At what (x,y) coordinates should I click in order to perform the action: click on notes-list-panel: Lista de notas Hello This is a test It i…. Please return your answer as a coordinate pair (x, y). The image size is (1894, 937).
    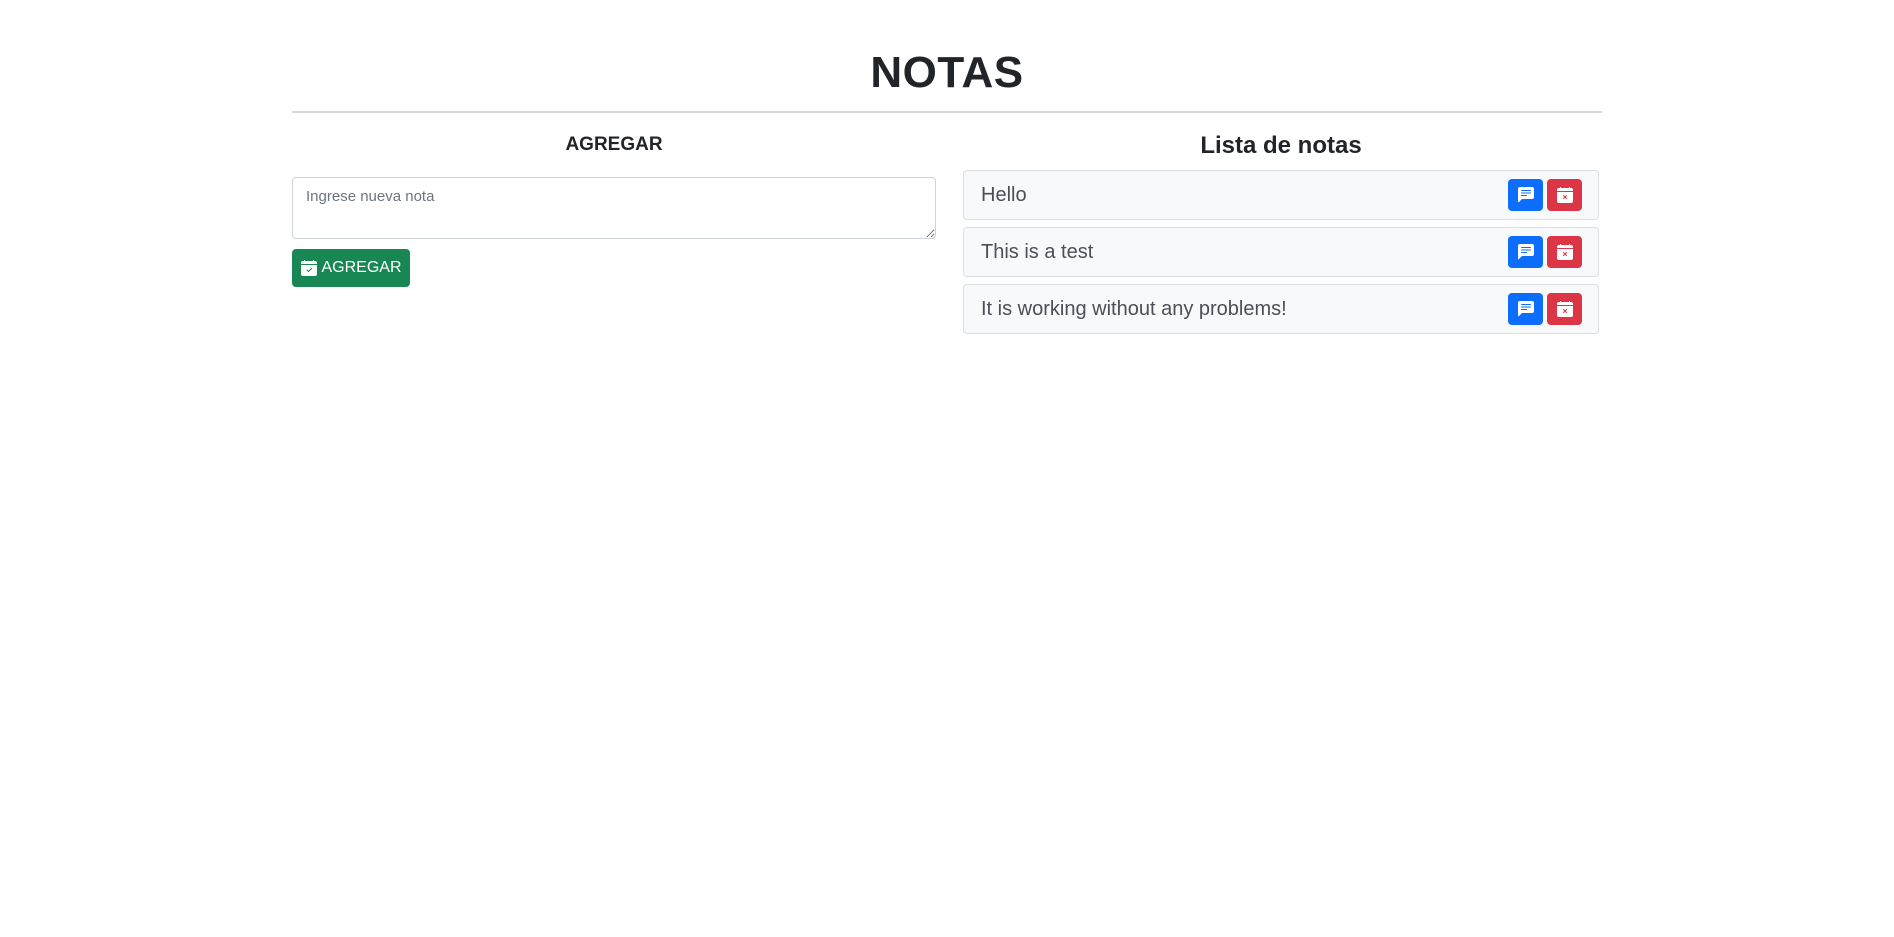
    Looking at the image, I should click on (1281, 231).